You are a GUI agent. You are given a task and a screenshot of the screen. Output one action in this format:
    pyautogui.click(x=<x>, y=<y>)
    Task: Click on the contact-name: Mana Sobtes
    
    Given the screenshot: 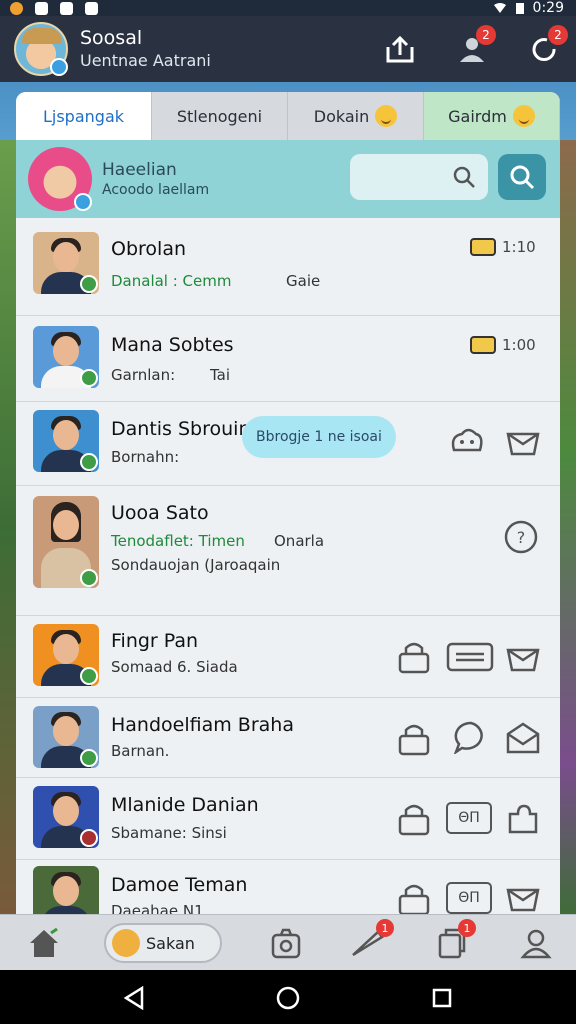 What is the action you would take?
    pyautogui.click(x=172, y=345)
    